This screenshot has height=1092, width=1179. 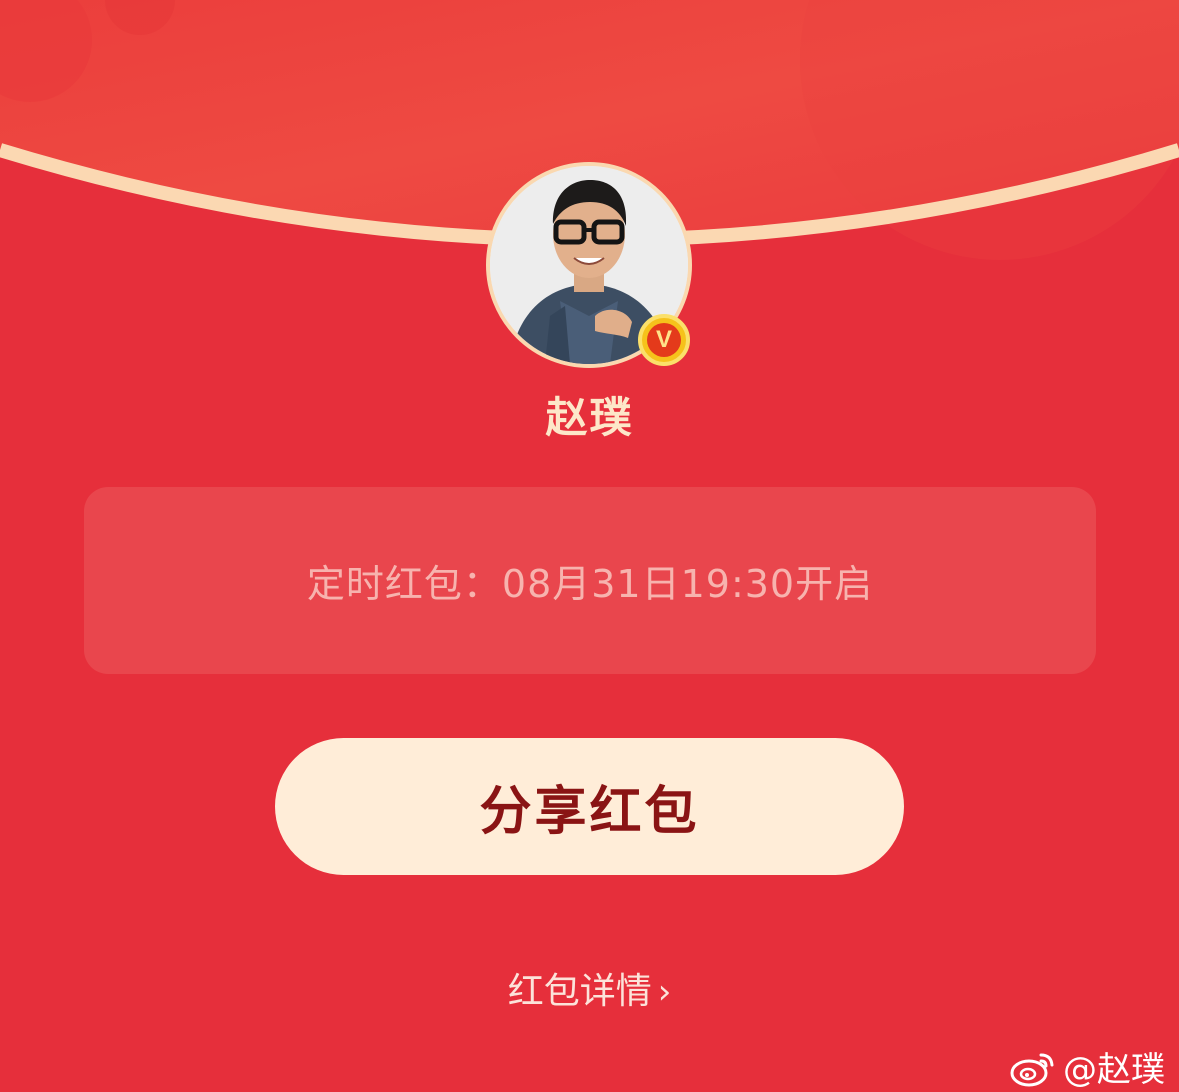 I want to click on weibo-watermark: @赵璞, so click(x=1087, y=1066).